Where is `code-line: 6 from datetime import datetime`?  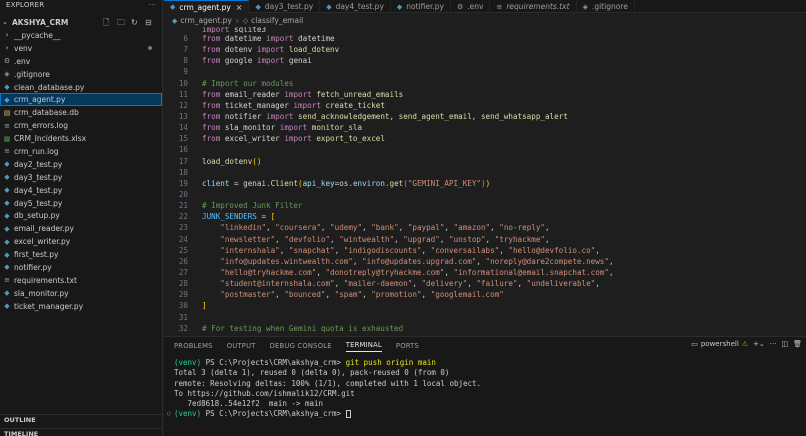
code-line: 6 from datetime import datetime is located at coordinates (259, 38).